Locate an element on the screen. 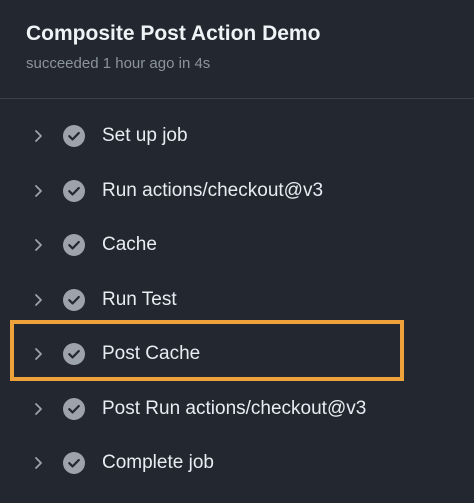 The width and height of the screenshot is (474, 503). step-cache: Cache is located at coordinates (237, 245).